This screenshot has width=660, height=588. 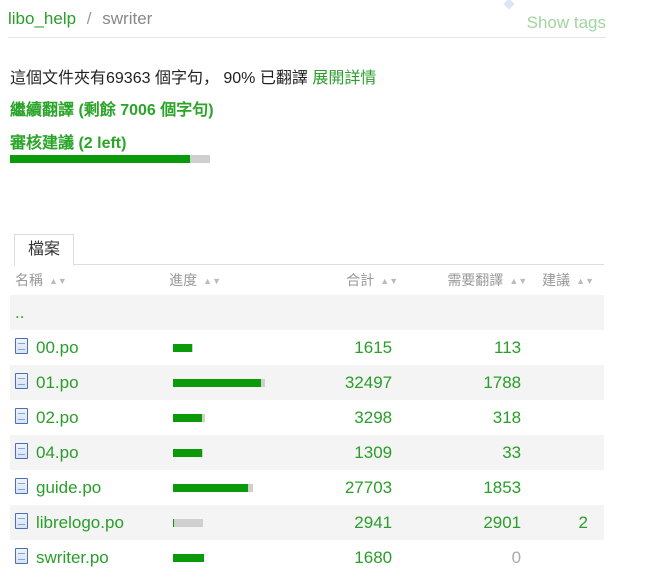 I want to click on column-header-total-label: 合計, so click(x=360, y=280).